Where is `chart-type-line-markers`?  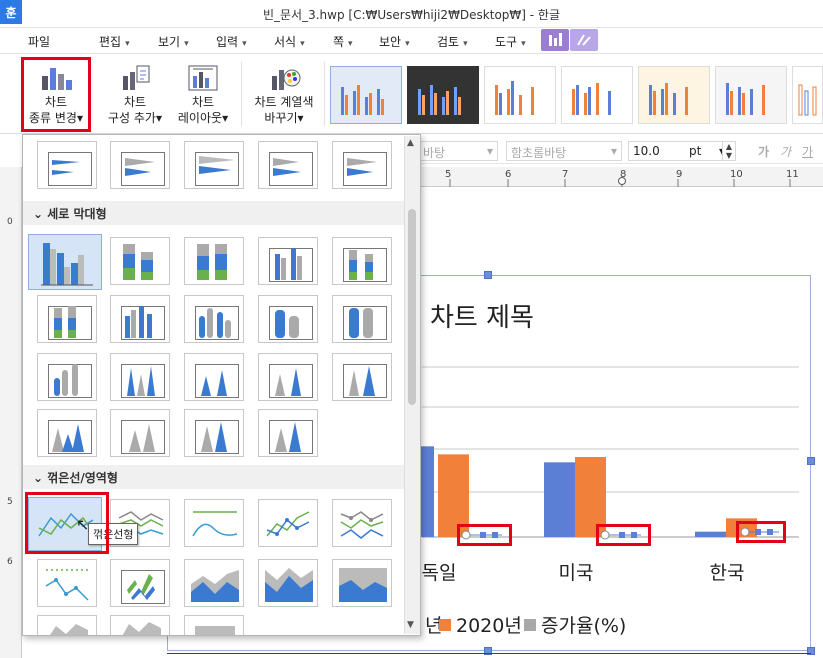 chart-type-line-markers is located at coordinates (288, 523).